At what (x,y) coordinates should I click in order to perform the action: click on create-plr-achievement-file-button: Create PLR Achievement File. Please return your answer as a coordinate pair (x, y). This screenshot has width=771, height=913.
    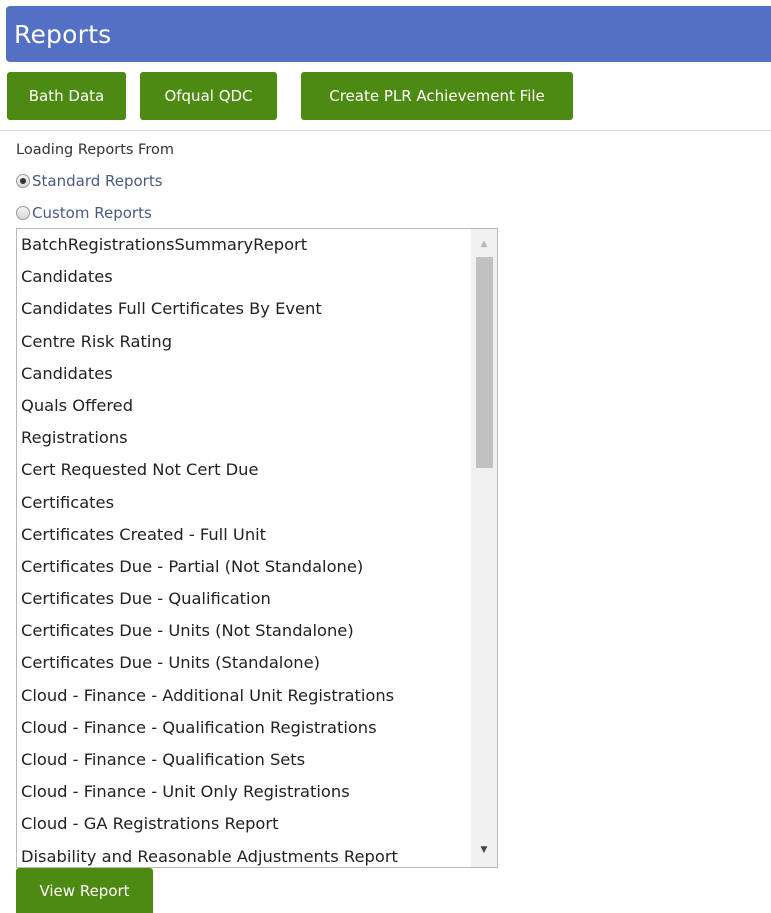
    Looking at the image, I should click on (437, 96).